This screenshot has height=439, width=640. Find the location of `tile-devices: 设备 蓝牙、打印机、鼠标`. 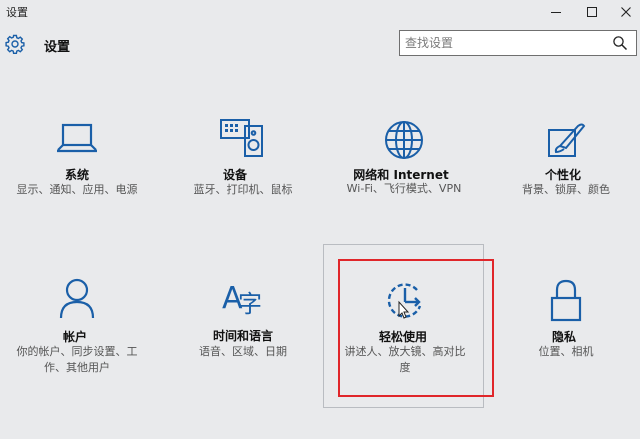

tile-devices: 设备 蓝牙、打印机、鼠标 is located at coordinates (243, 191).